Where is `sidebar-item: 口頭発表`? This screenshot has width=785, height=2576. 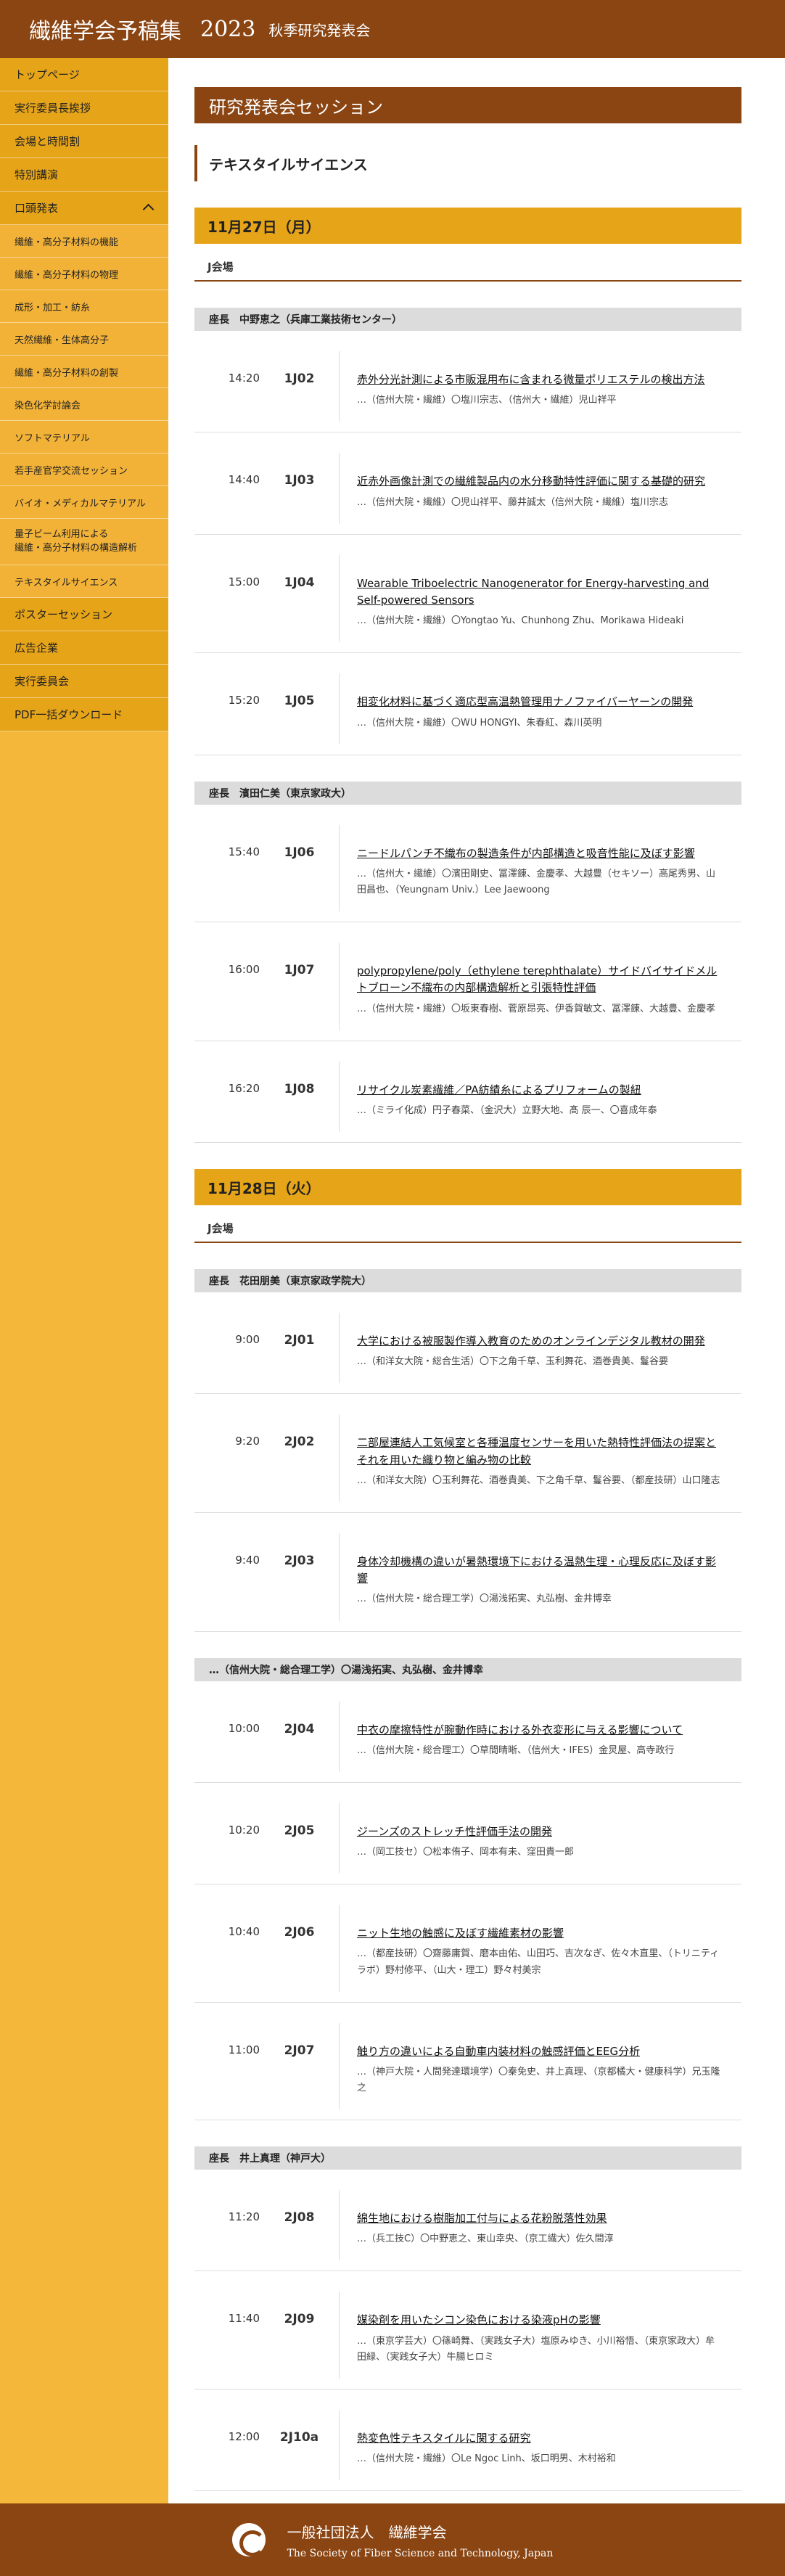 sidebar-item: 口頭発表 is located at coordinates (84, 208).